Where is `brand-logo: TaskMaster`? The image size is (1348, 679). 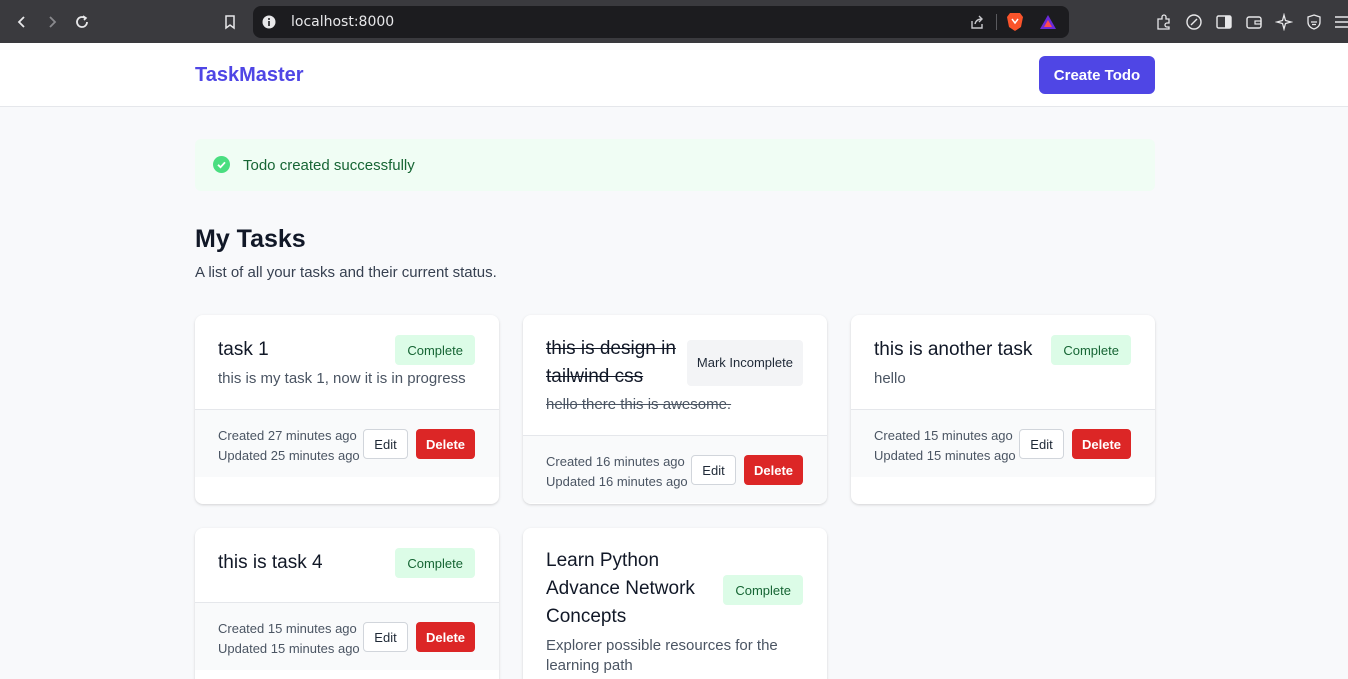 brand-logo: TaskMaster is located at coordinates (249, 75).